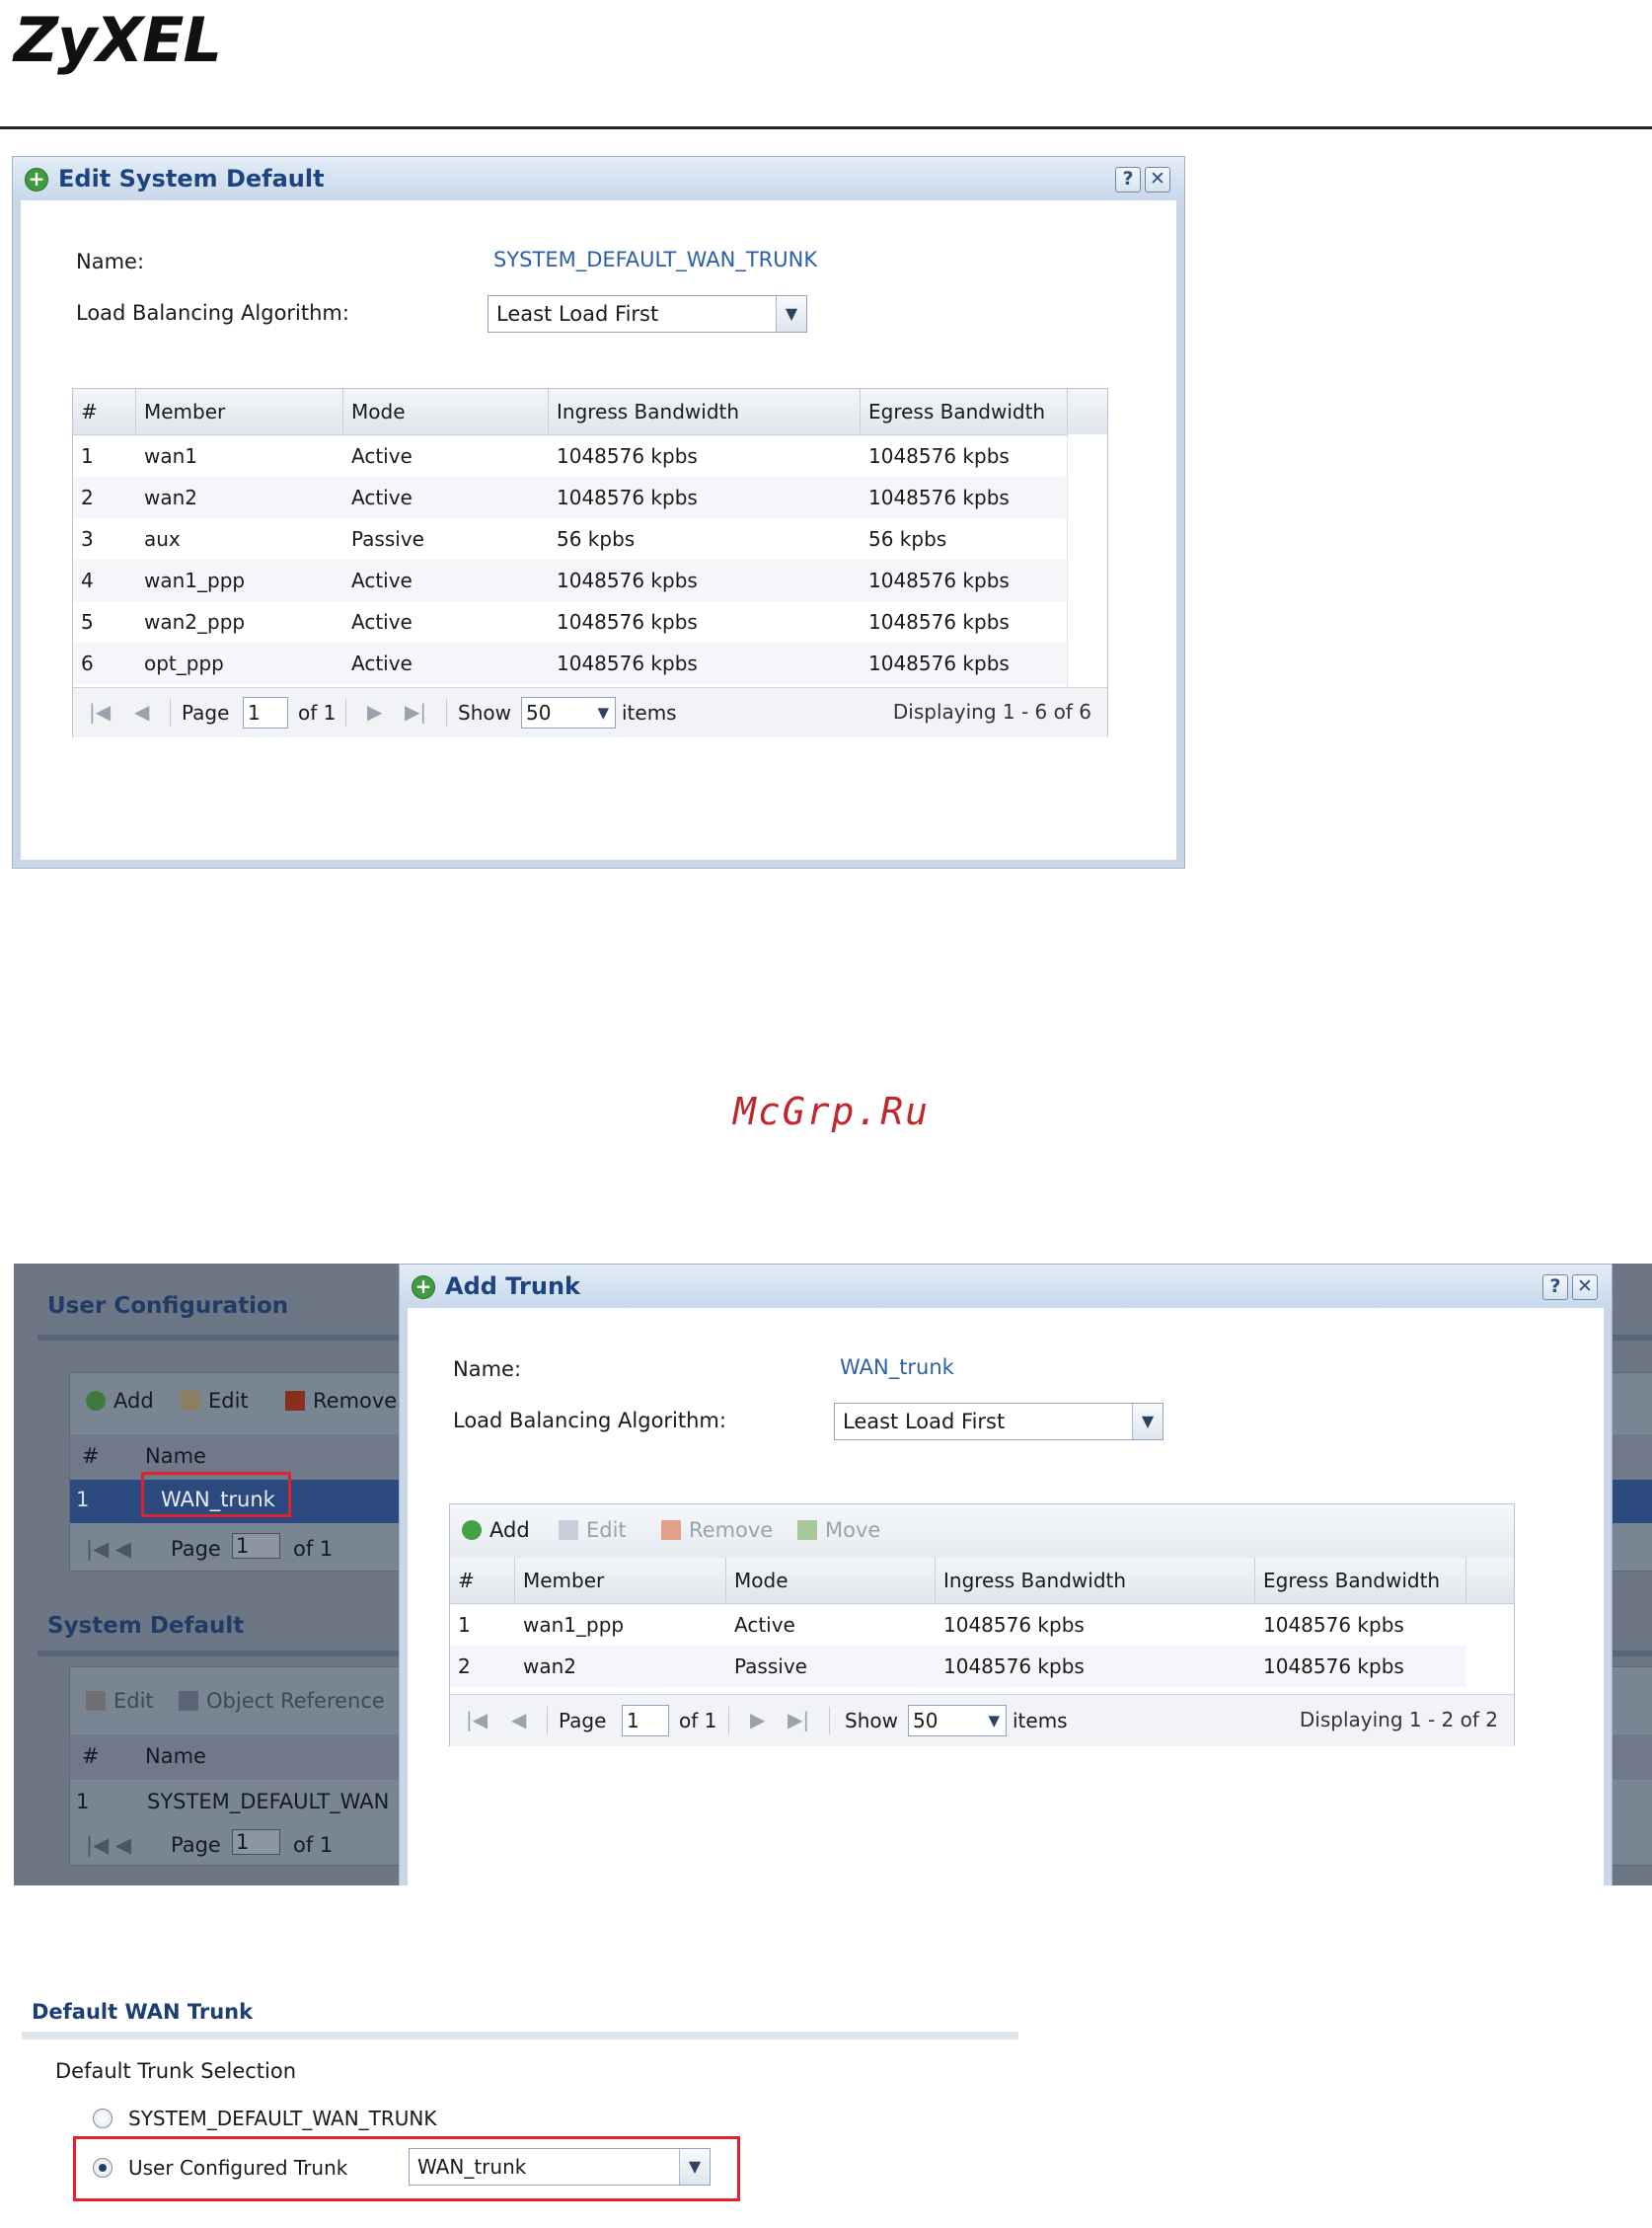 This screenshot has width=1652, height=2228. What do you see at coordinates (382, 622) in the screenshot?
I see `table-cell: Active` at bounding box center [382, 622].